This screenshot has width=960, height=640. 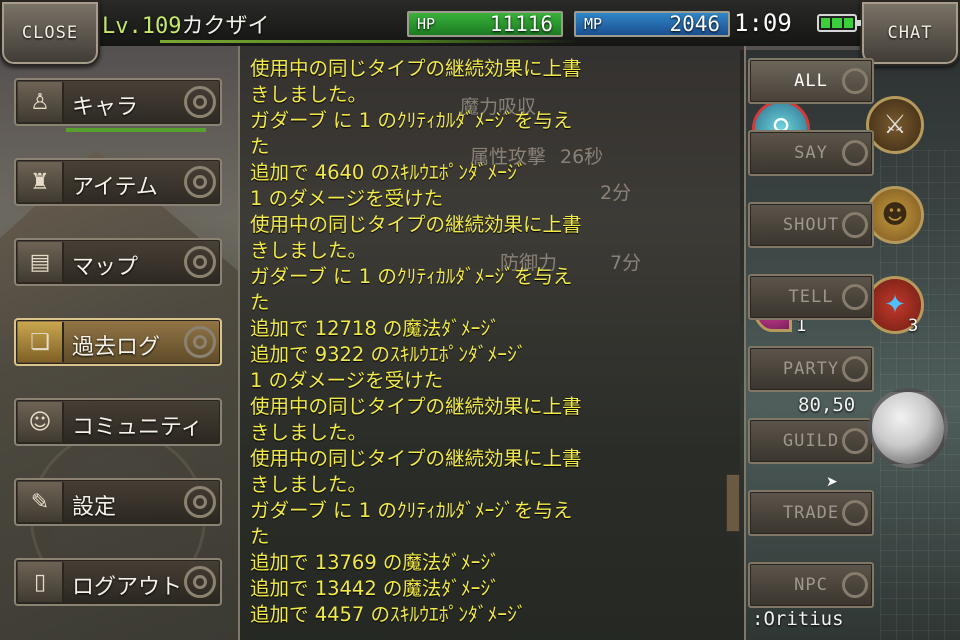 I want to click on log-line: 追加で 13442 の魔法ﾀﾞﾒｰｼﾞ, so click(x=375, y=588).